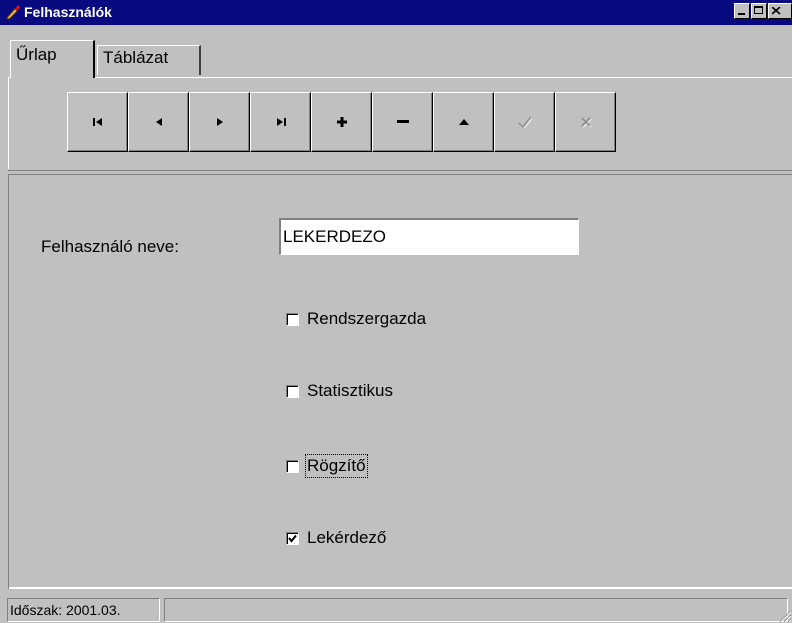 This screenshot has width=792, height=623. Describe the element at coordinates (110, 246) in the screenshot. I see `username-label: Felhasználó neve:` at that location.